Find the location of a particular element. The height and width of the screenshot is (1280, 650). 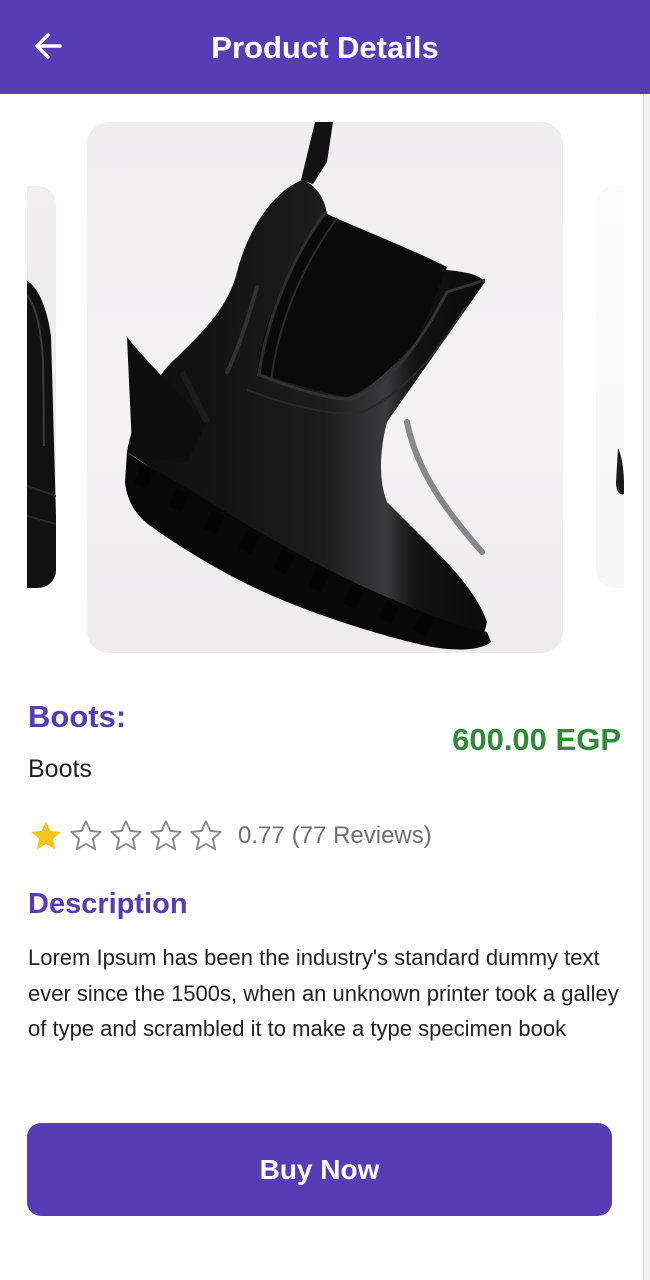

rating-value: 0.77 is located at coordinates (261, 835).